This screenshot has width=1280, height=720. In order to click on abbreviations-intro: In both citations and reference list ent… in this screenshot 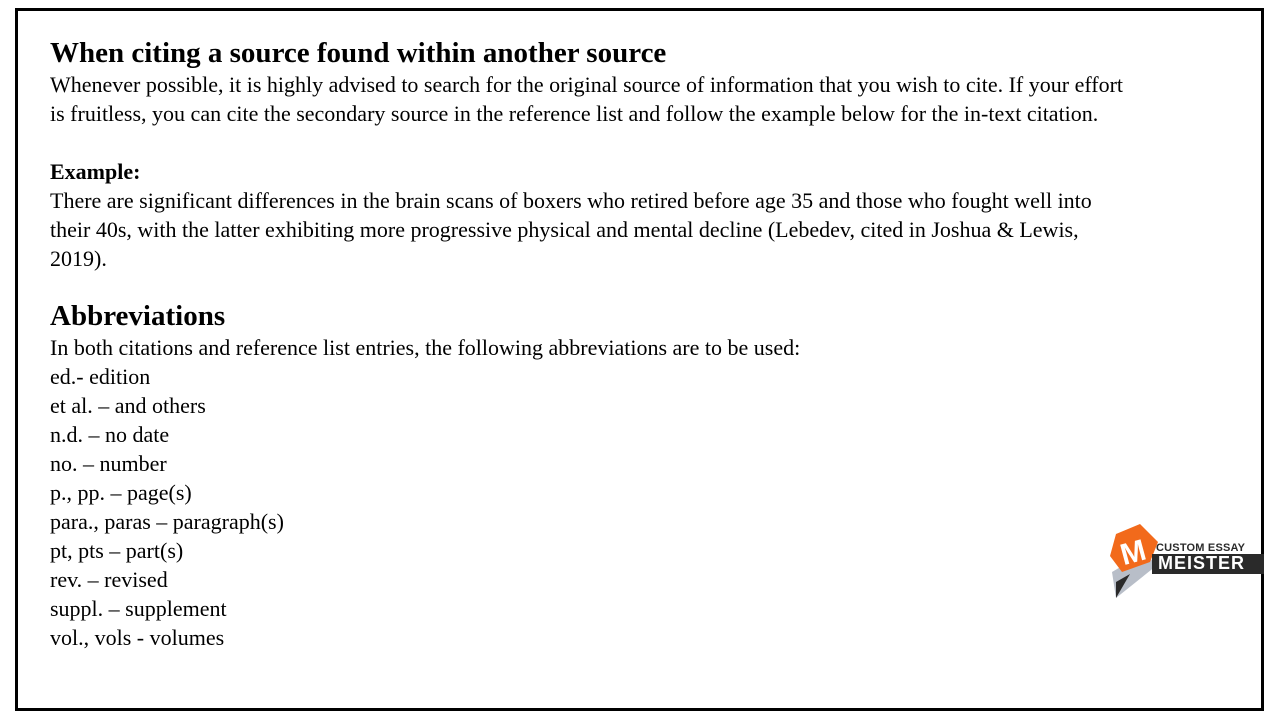, I will do `click(425, 347)`.